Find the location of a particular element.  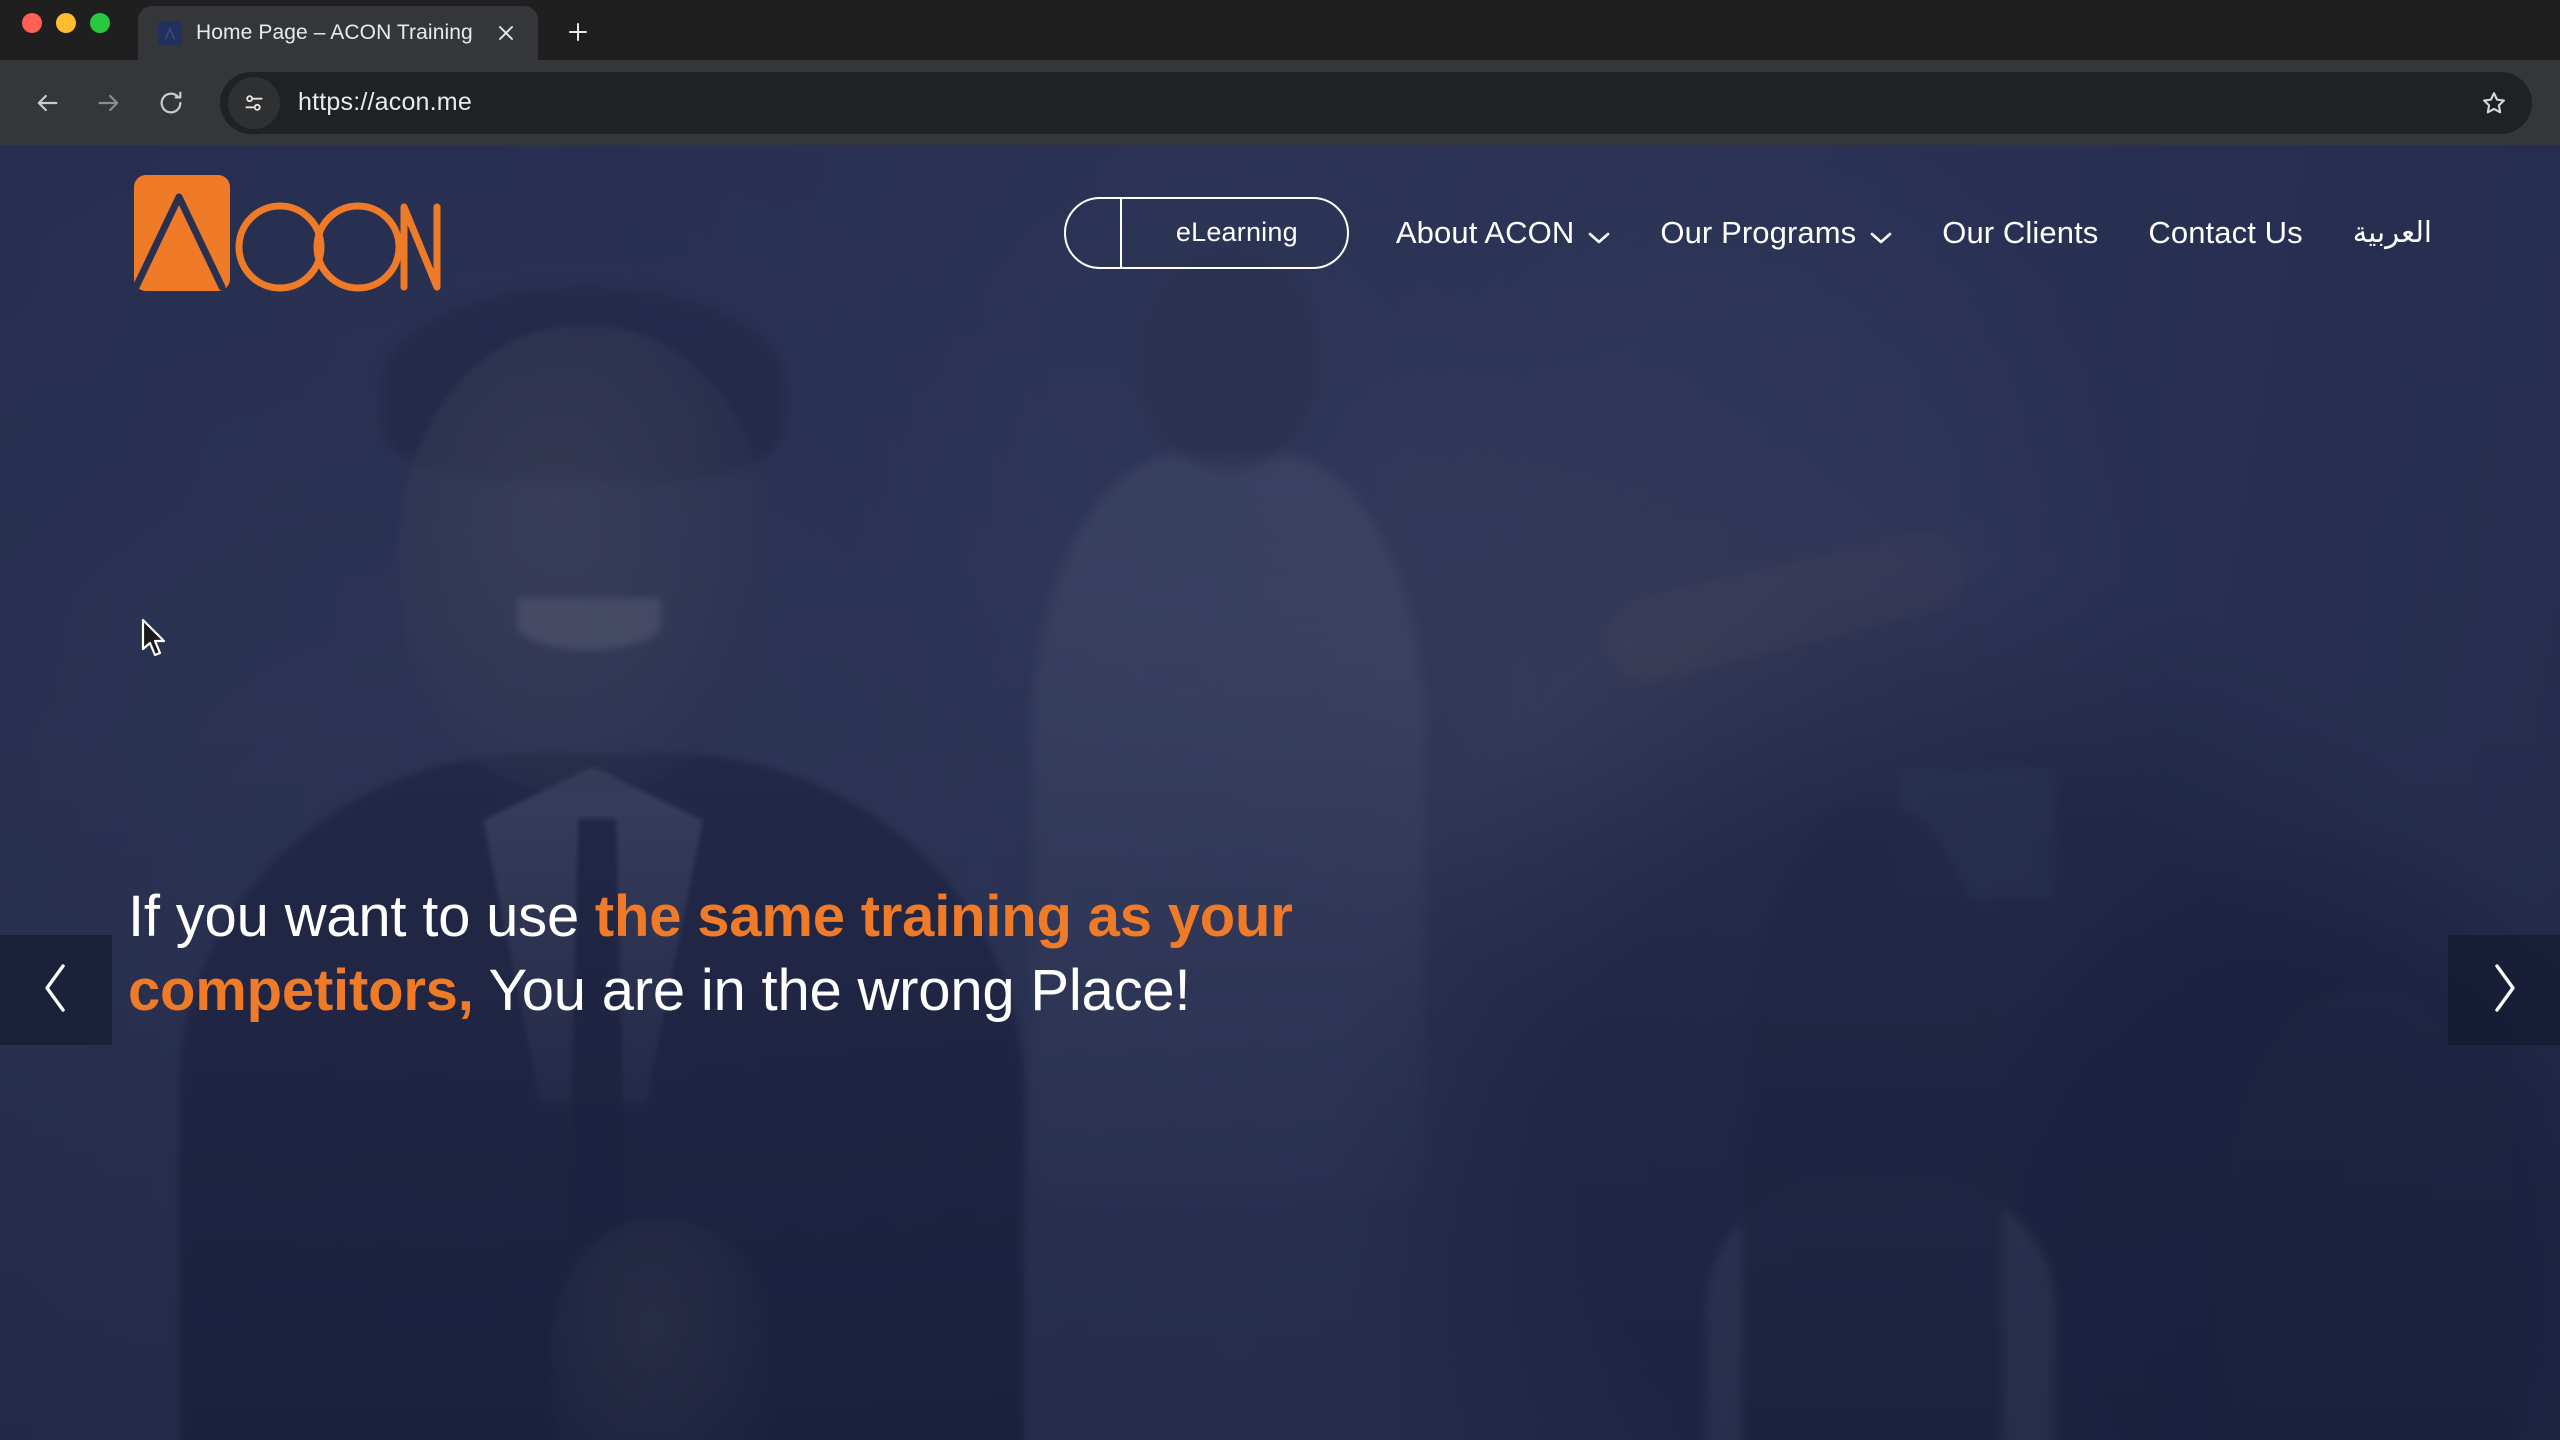

tab-title: Home Page – ACON Training is located at coordinates (334, 32).